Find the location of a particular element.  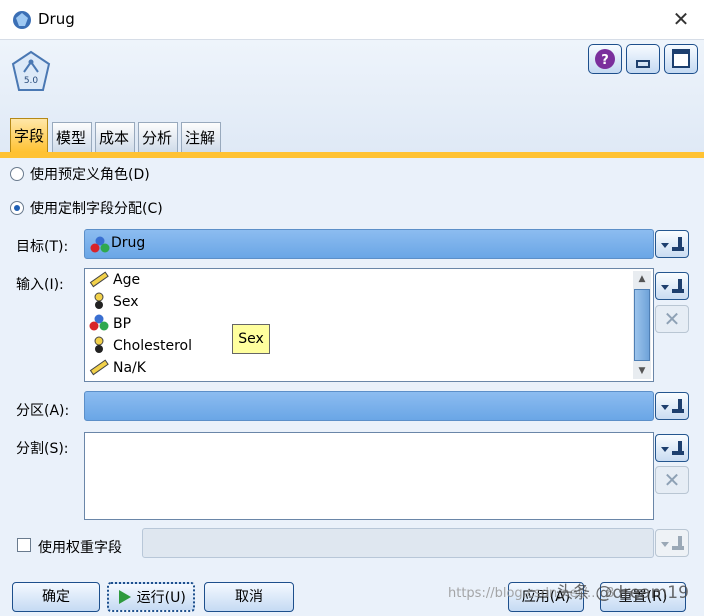

node-model-icon: 5.0 is located at coordinates (31, 70).